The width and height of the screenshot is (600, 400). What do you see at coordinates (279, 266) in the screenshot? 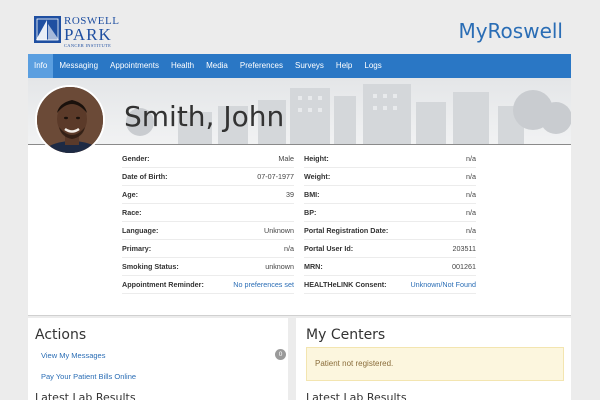
I see `info-value: unknown` at bounding box center [279, 266].